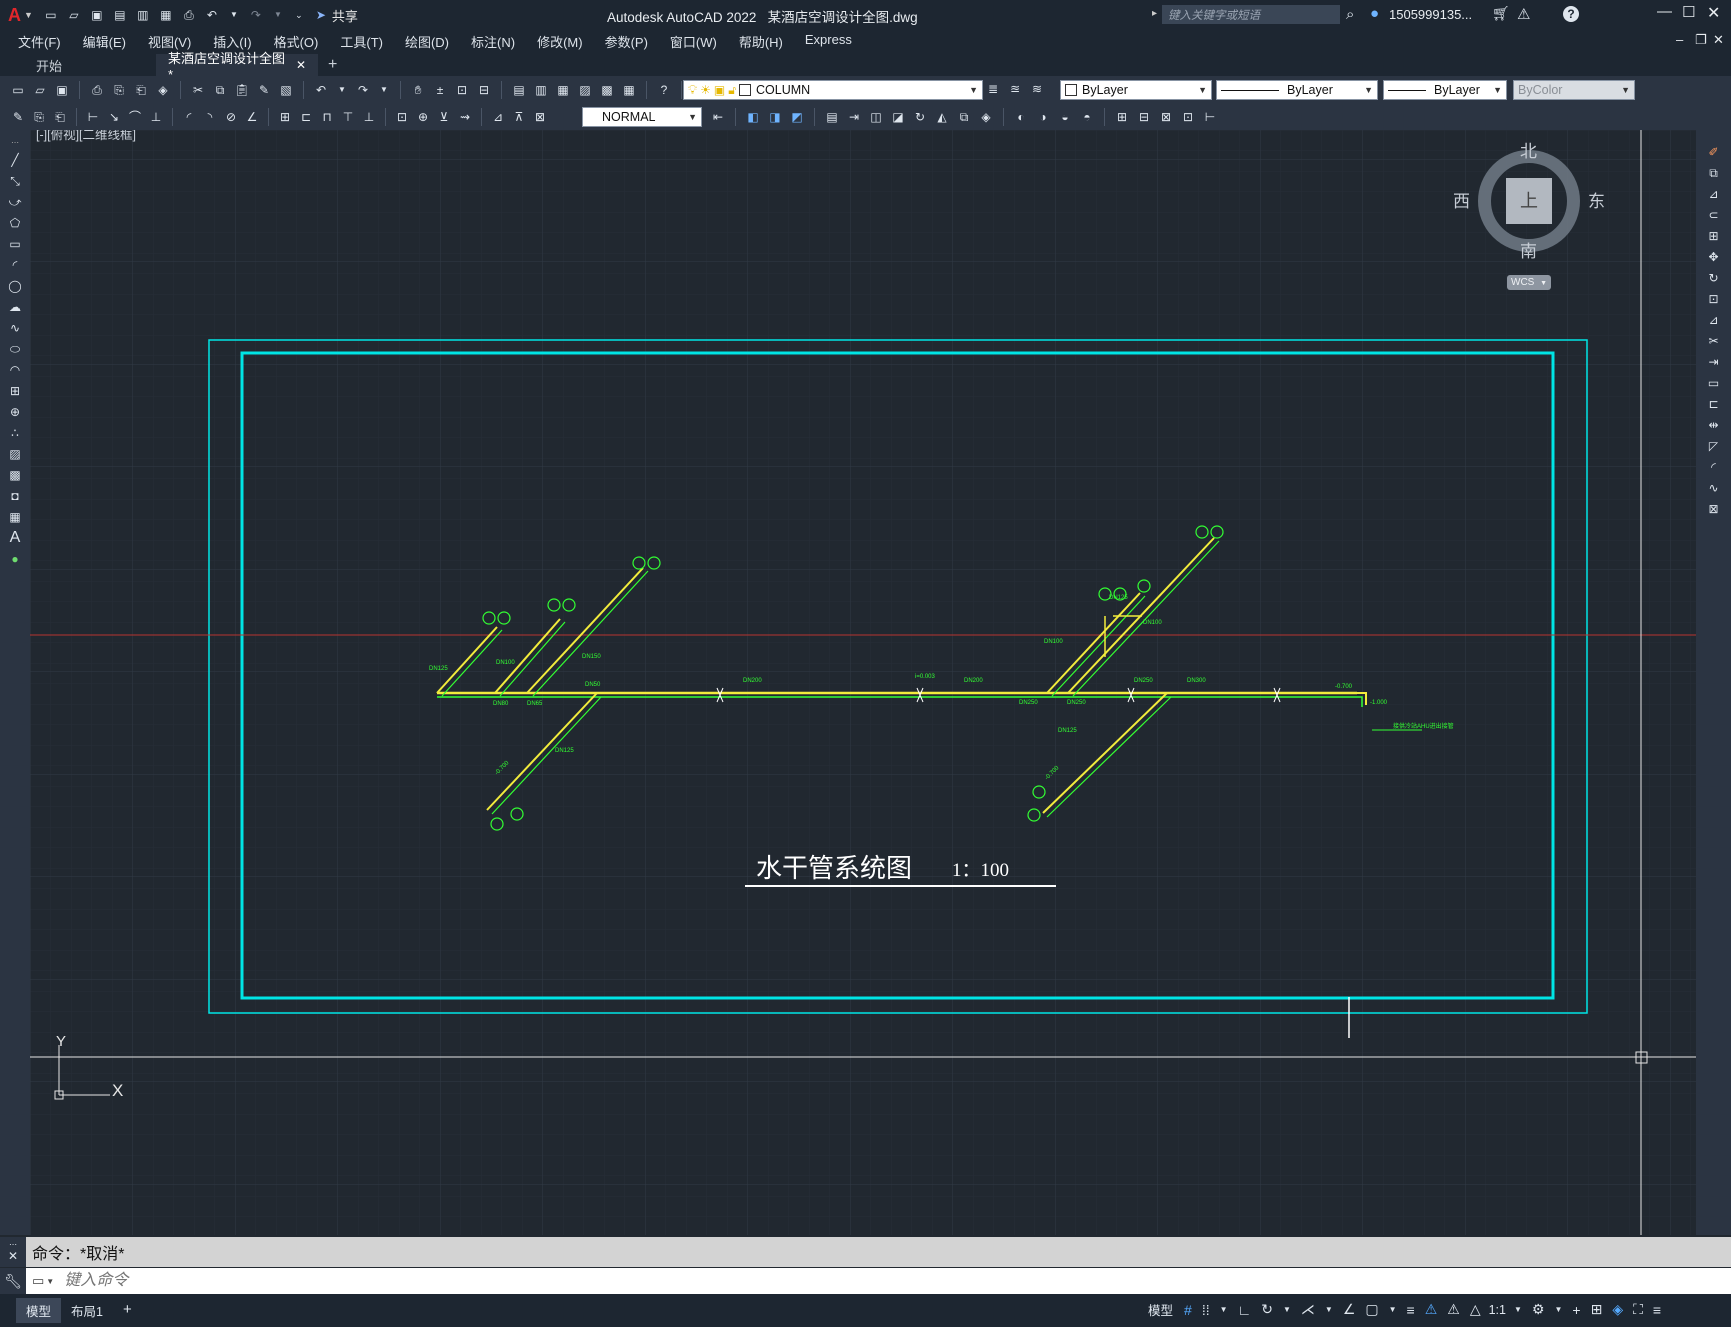  I want to click on explode-icon: ⊠, so click(1714, 509).